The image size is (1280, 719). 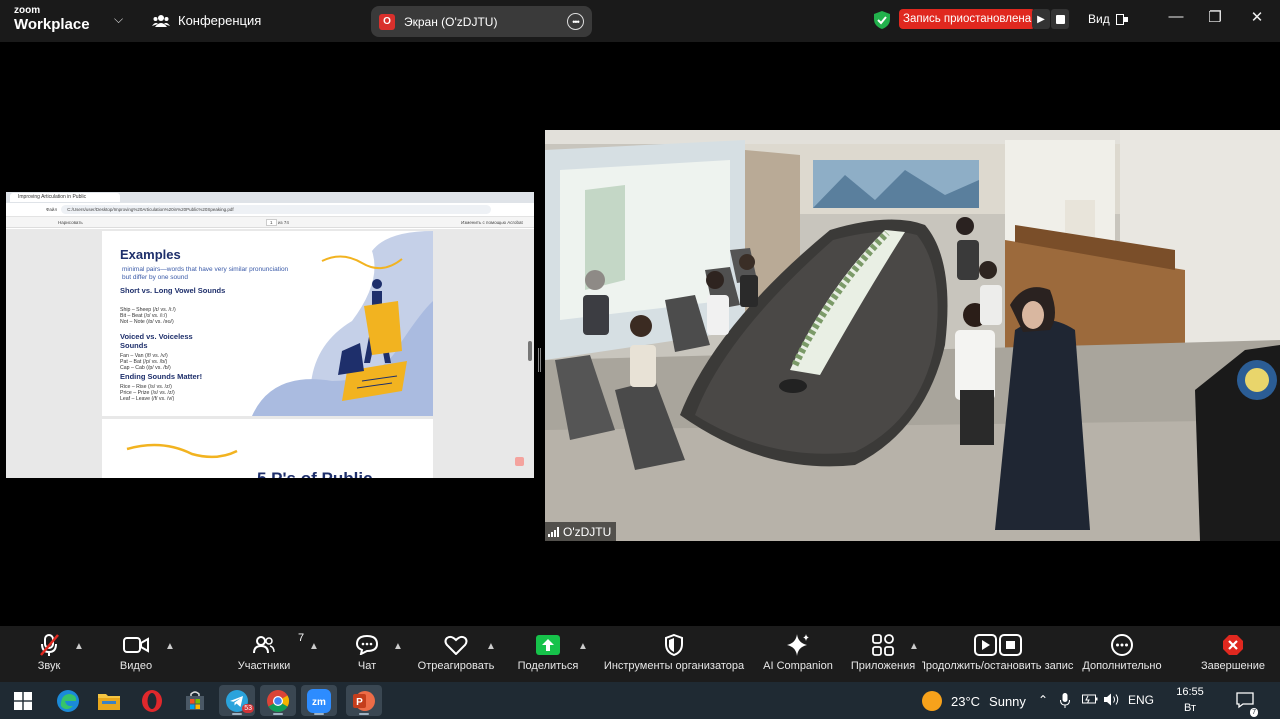 I want to click on meeting-info: Конференция, so click(x=206, y=20).